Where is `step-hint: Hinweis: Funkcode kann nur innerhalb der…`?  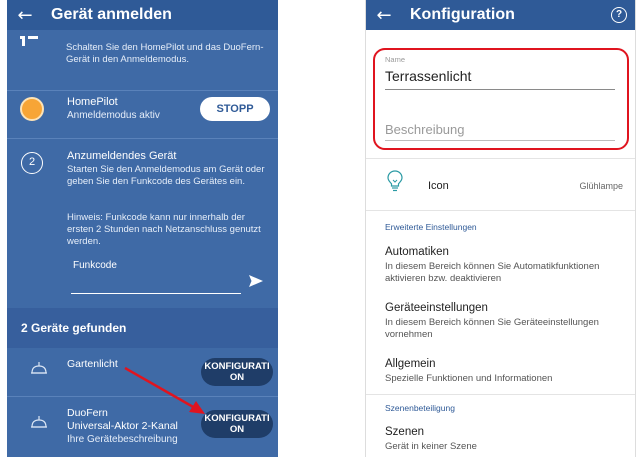
step-hint: Hinweis: Funkcode kann nur innerhalb der… is located at coordinates (164, 229).